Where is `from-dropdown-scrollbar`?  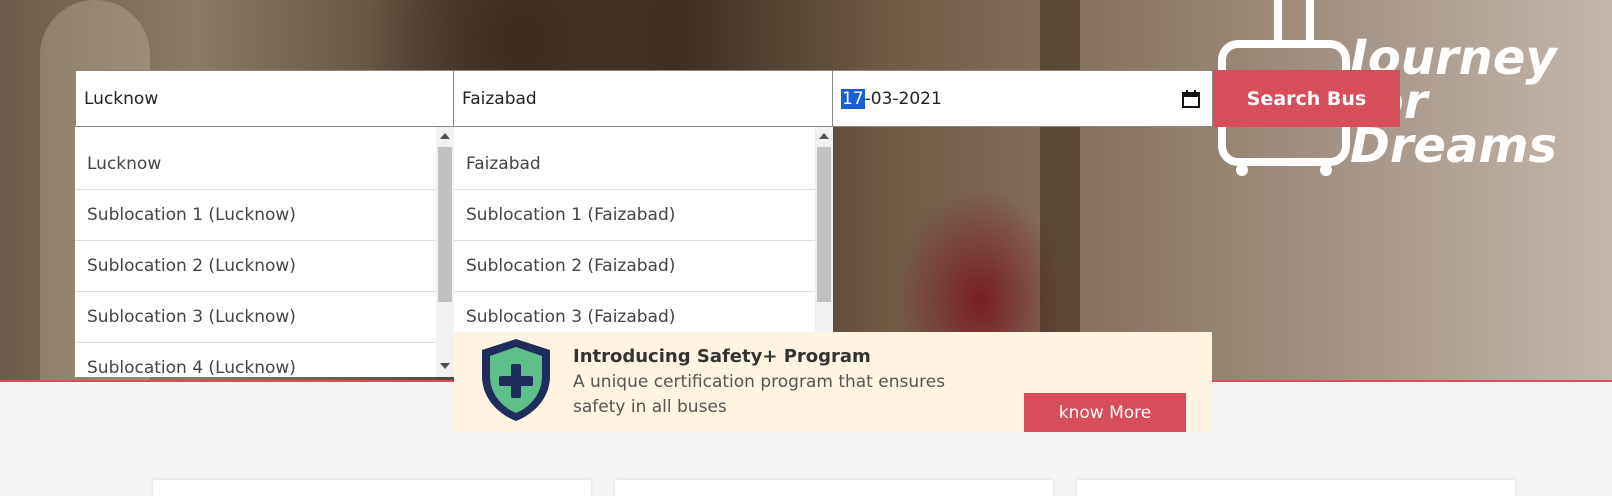
from-dropdown-scrollbar is located at coordinates (445, 252).